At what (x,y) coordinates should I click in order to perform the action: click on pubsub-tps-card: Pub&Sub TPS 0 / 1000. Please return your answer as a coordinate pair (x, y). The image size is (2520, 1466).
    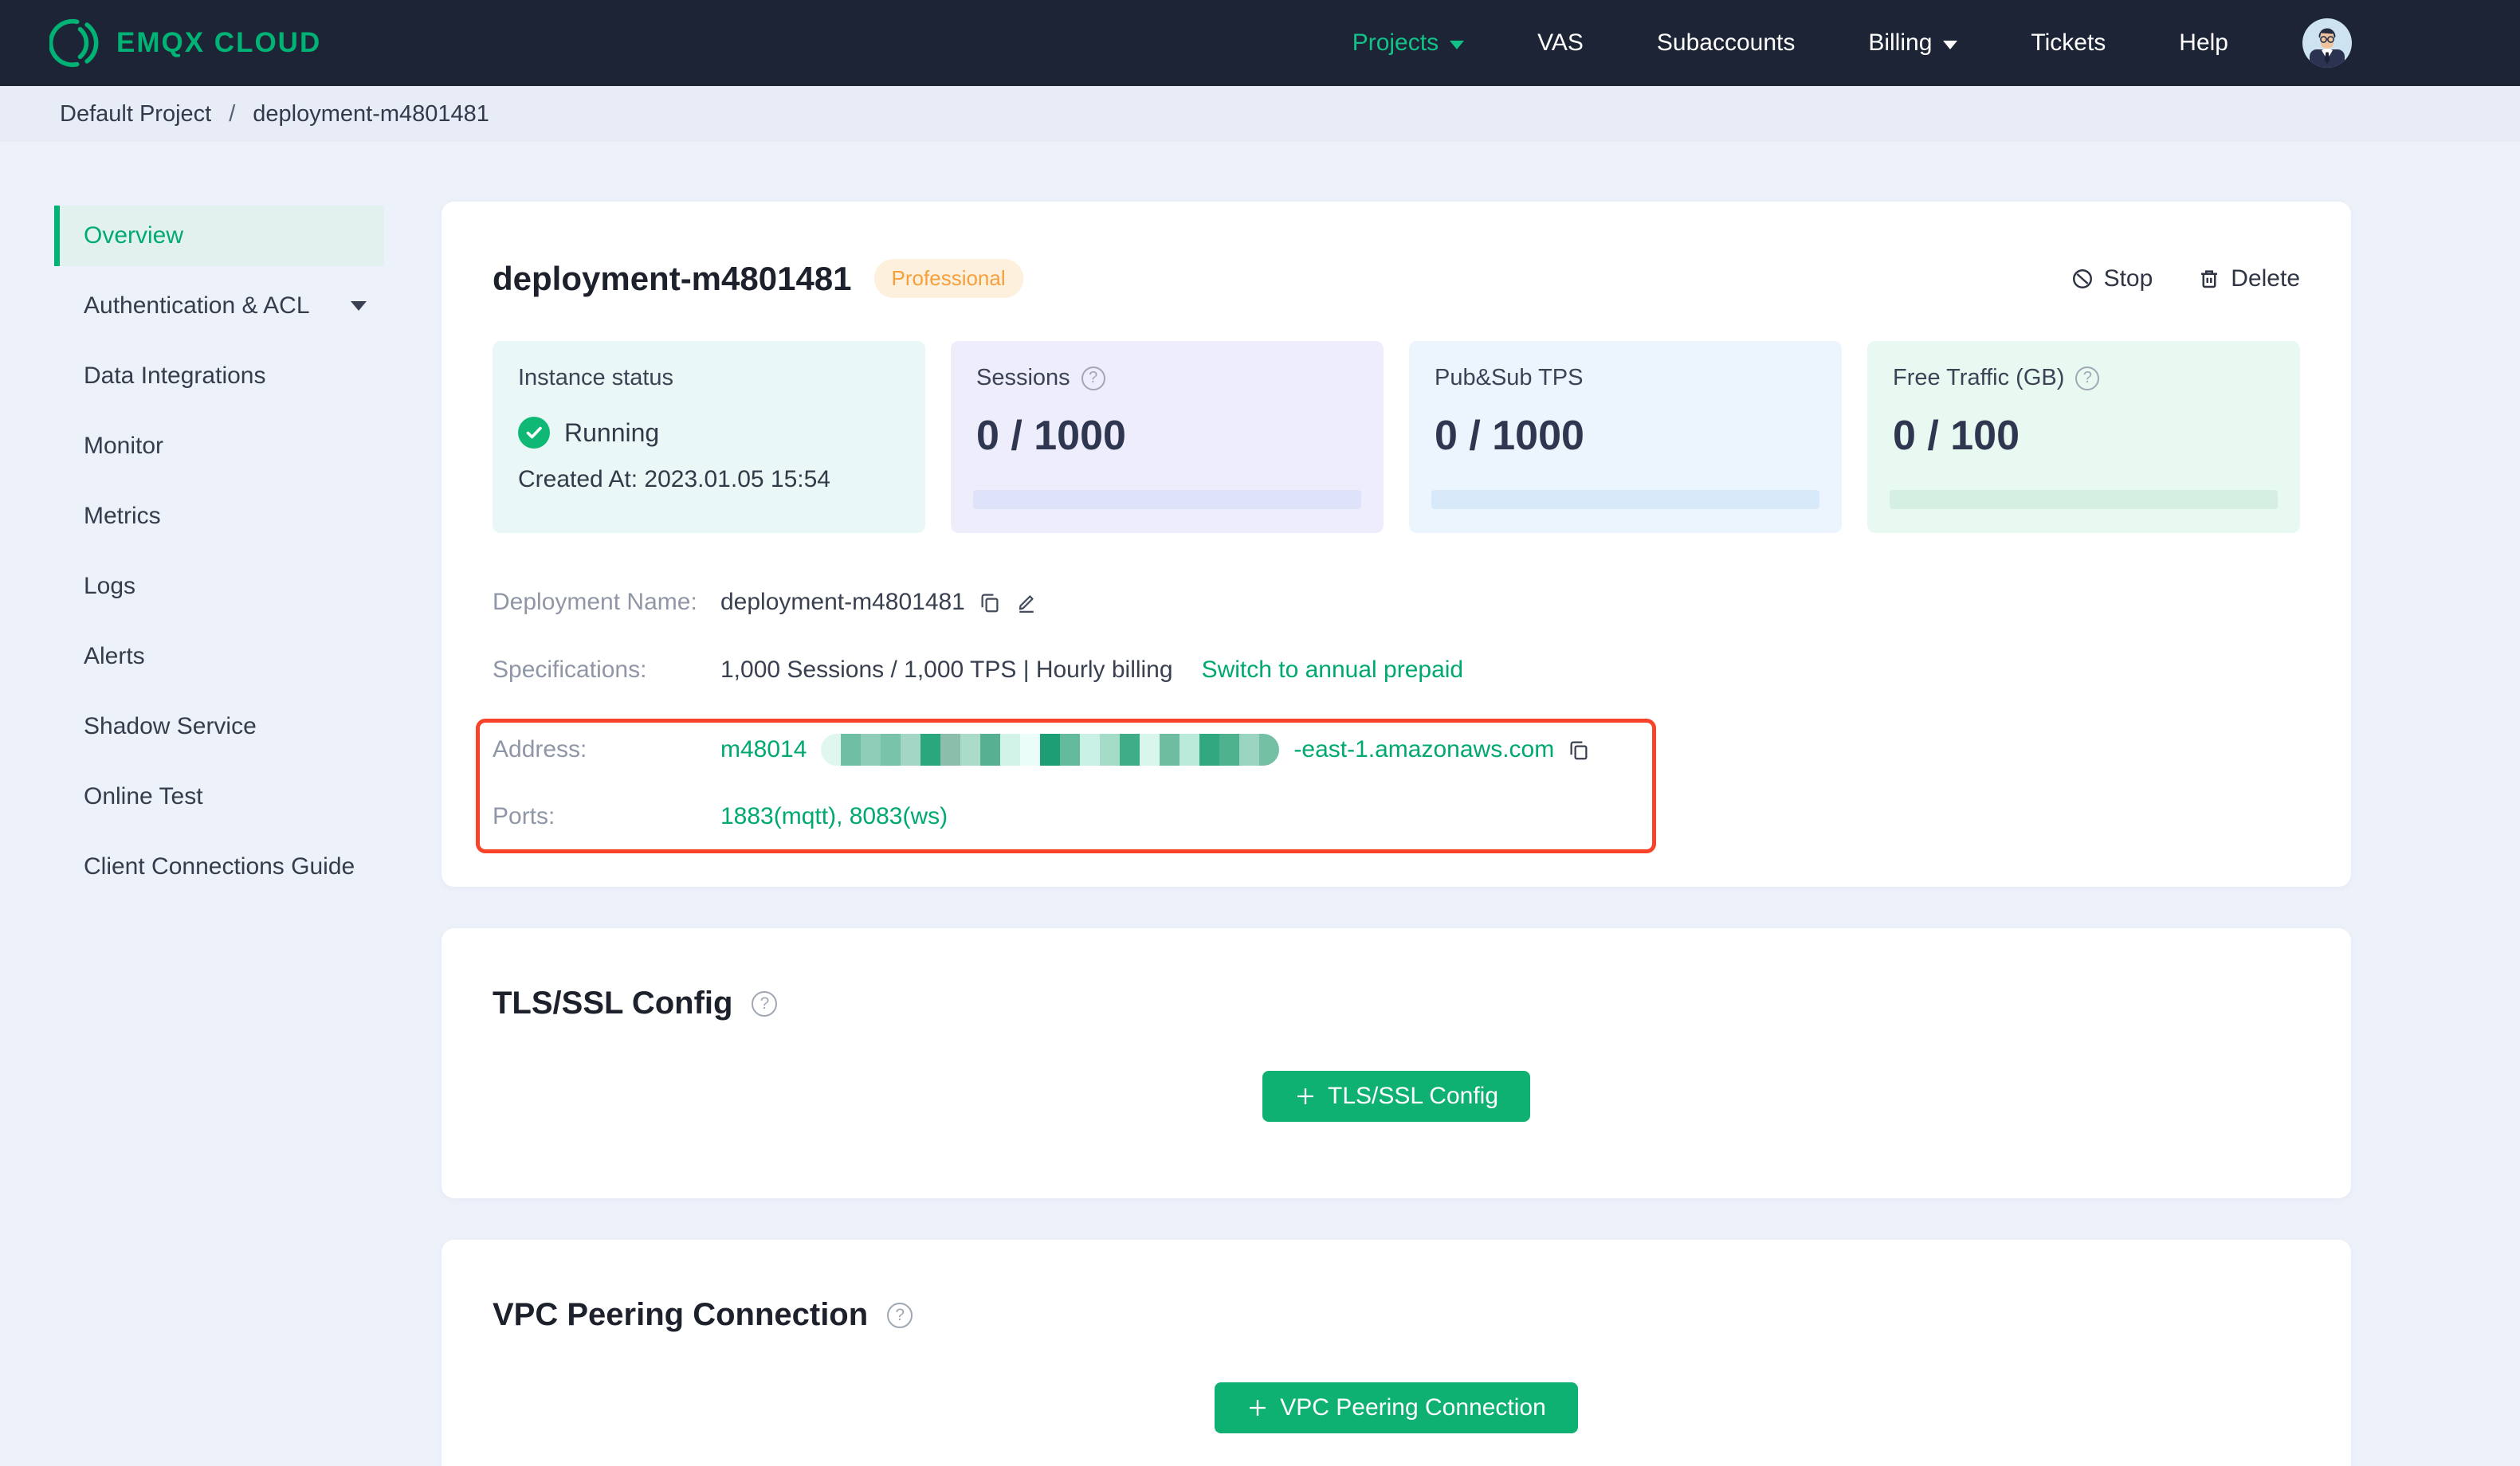
    Looking at the image, I should click on (1625, 437).